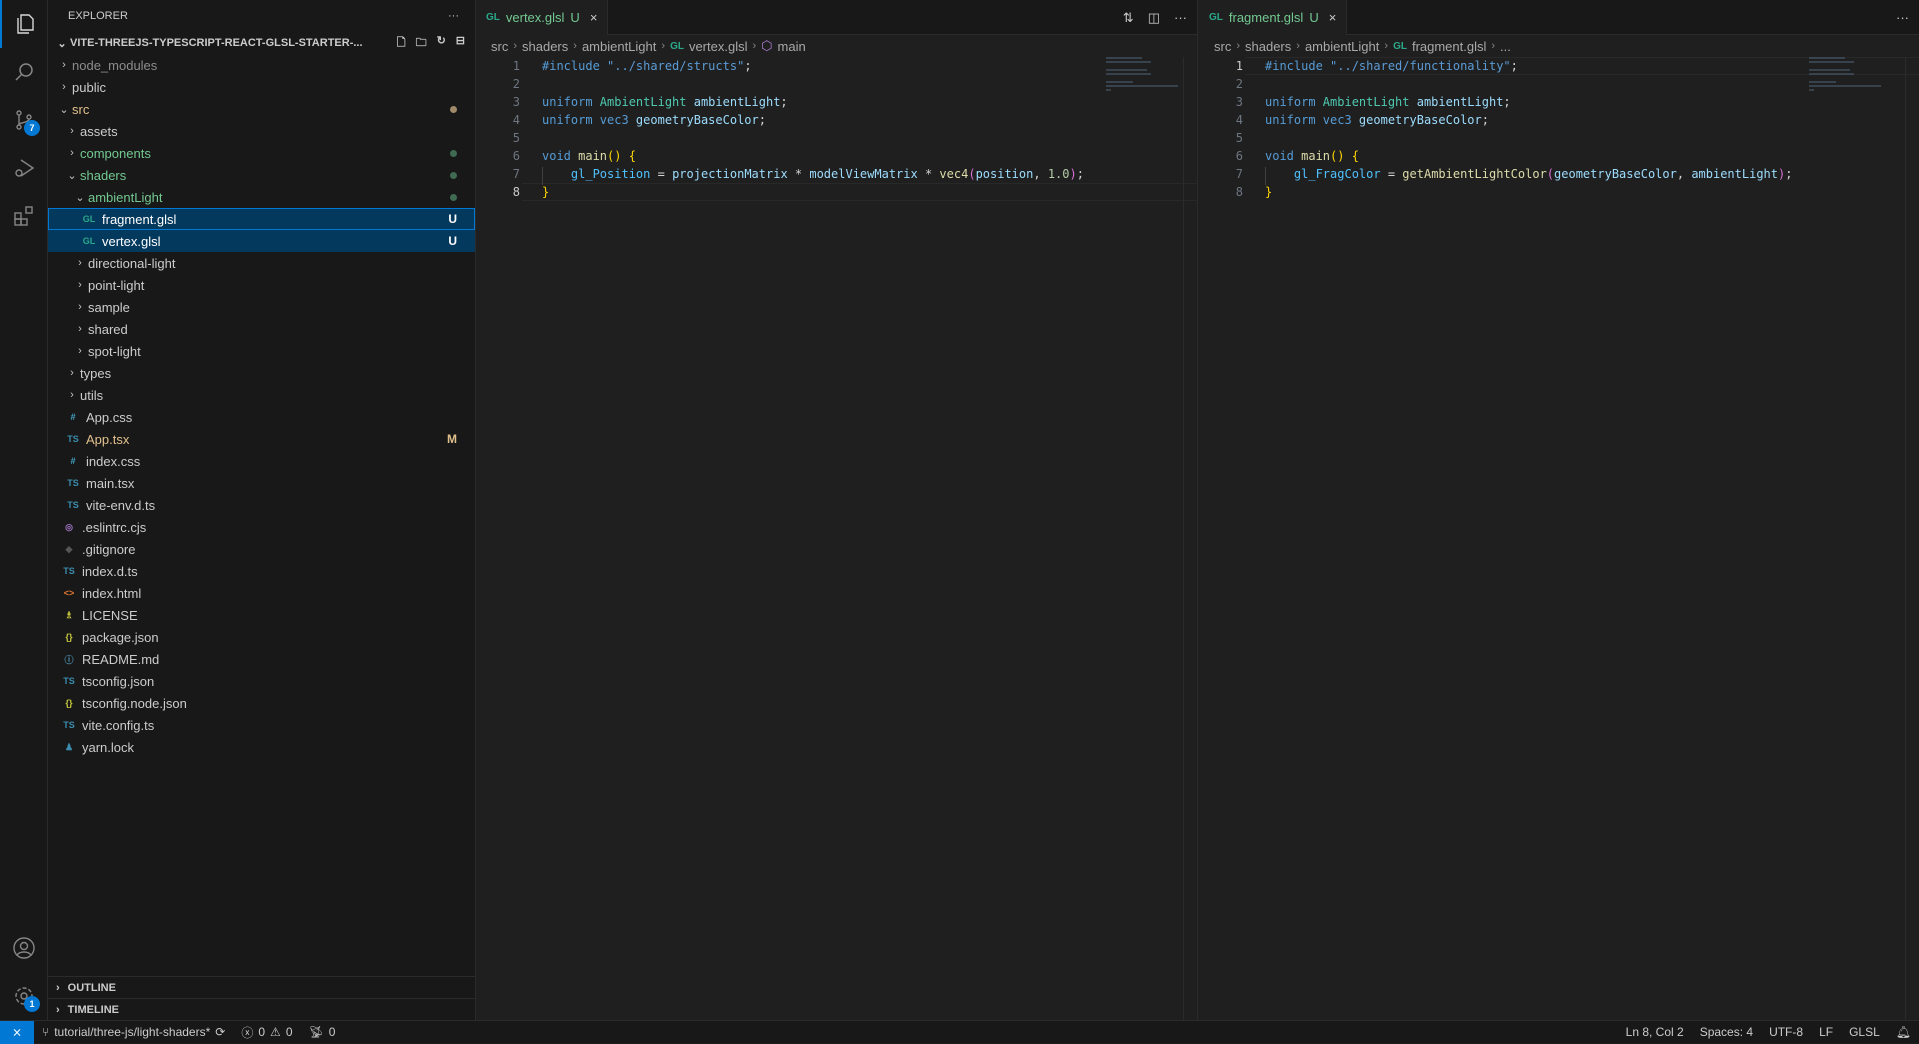 Image resolution: width=1919 pixels, height=1044 pixels. I want to click on indentation: Spaces: 4, so click(1726, 1032).